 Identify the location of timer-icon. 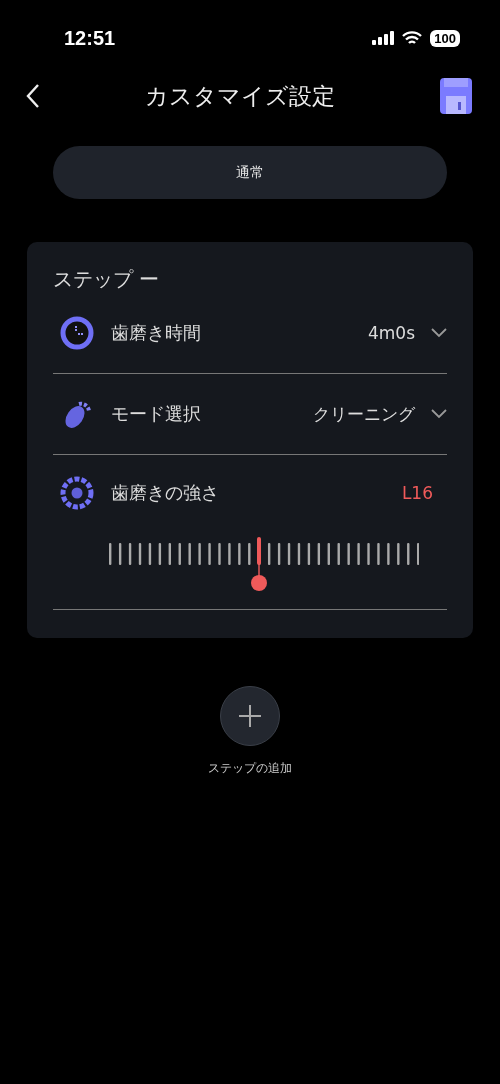
(77, 333).